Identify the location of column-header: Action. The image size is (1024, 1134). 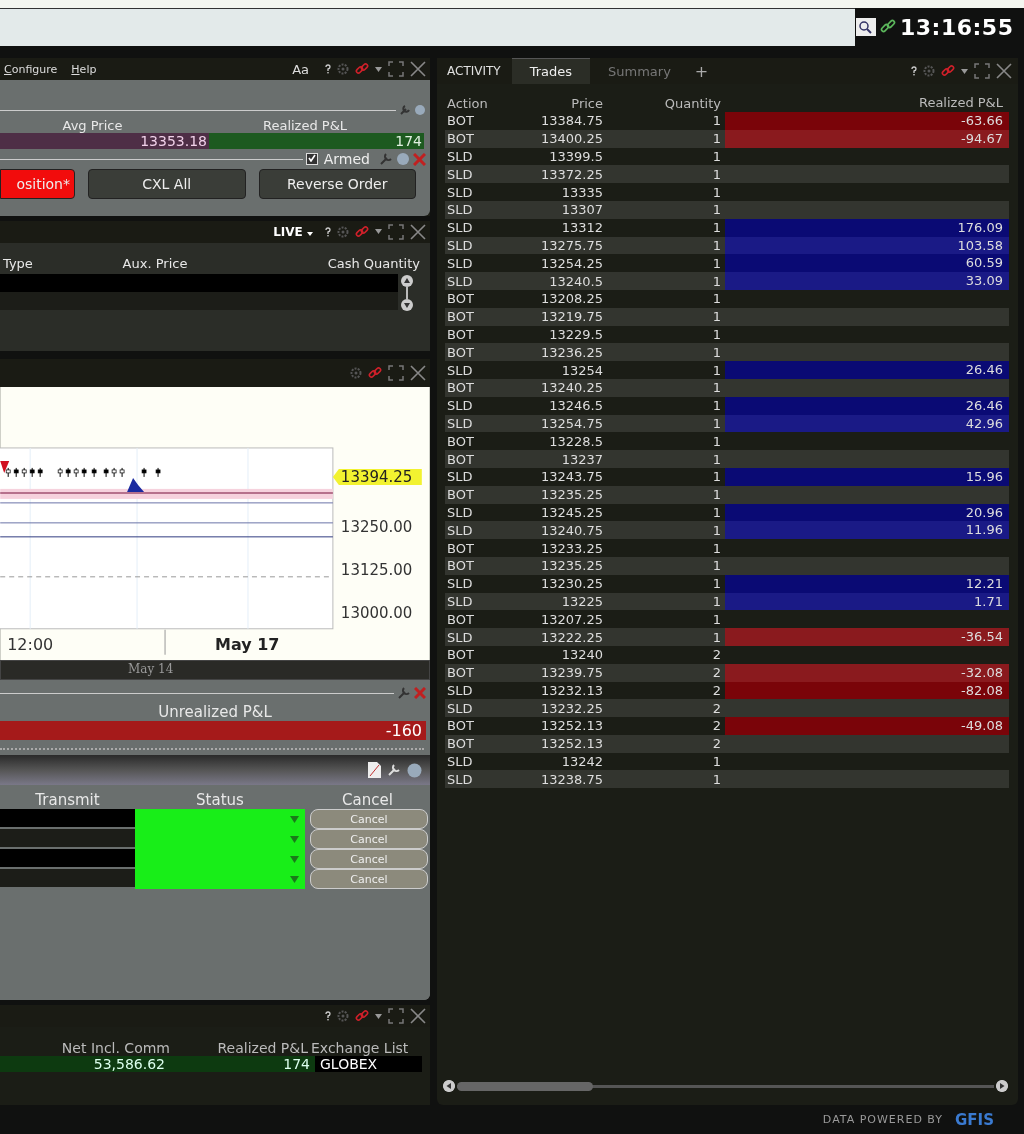
(467, 103).